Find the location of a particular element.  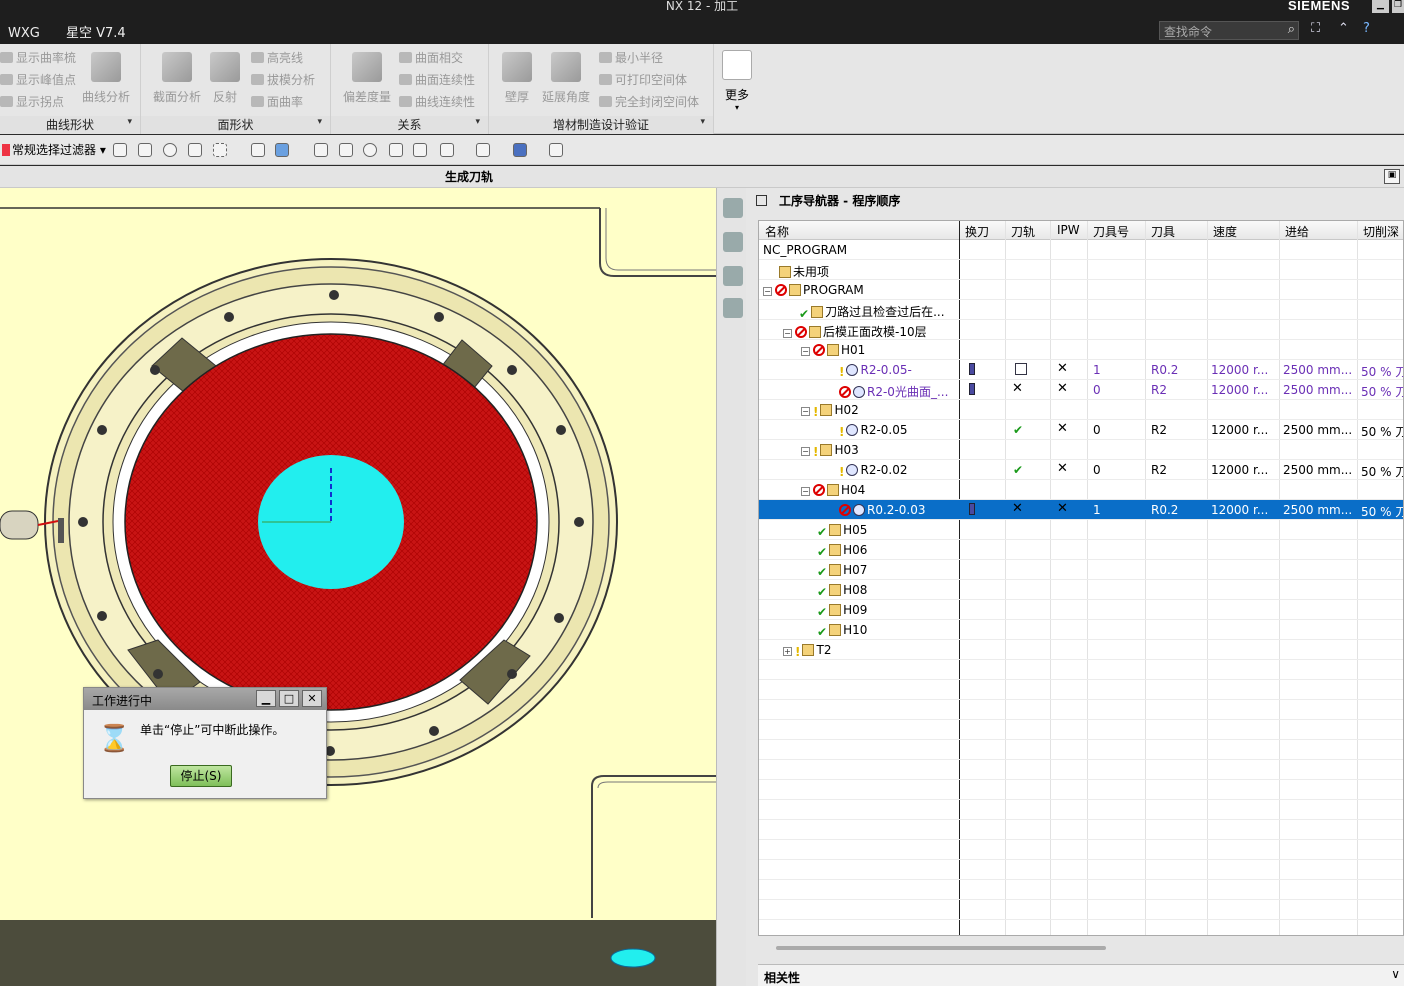

draft-analysis: 拔模分析 is located at coordinates (283, 79).